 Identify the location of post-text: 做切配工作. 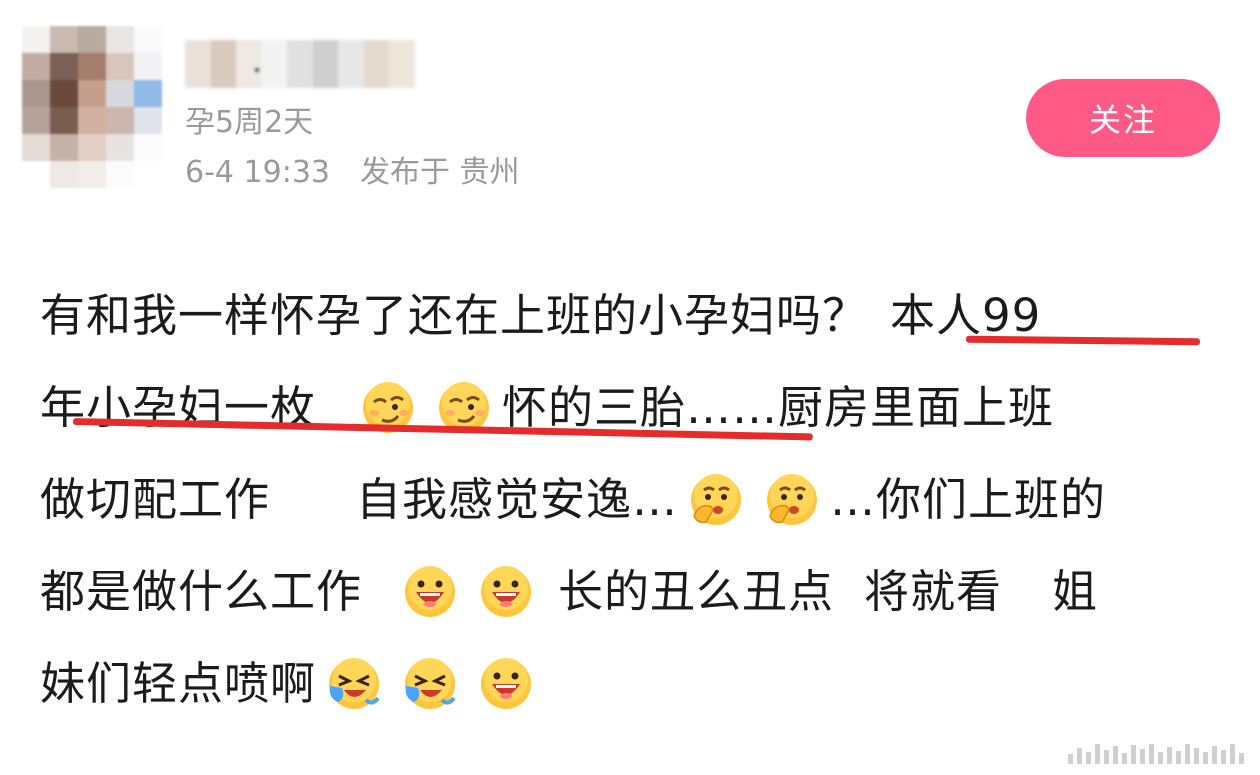
(155, 499).